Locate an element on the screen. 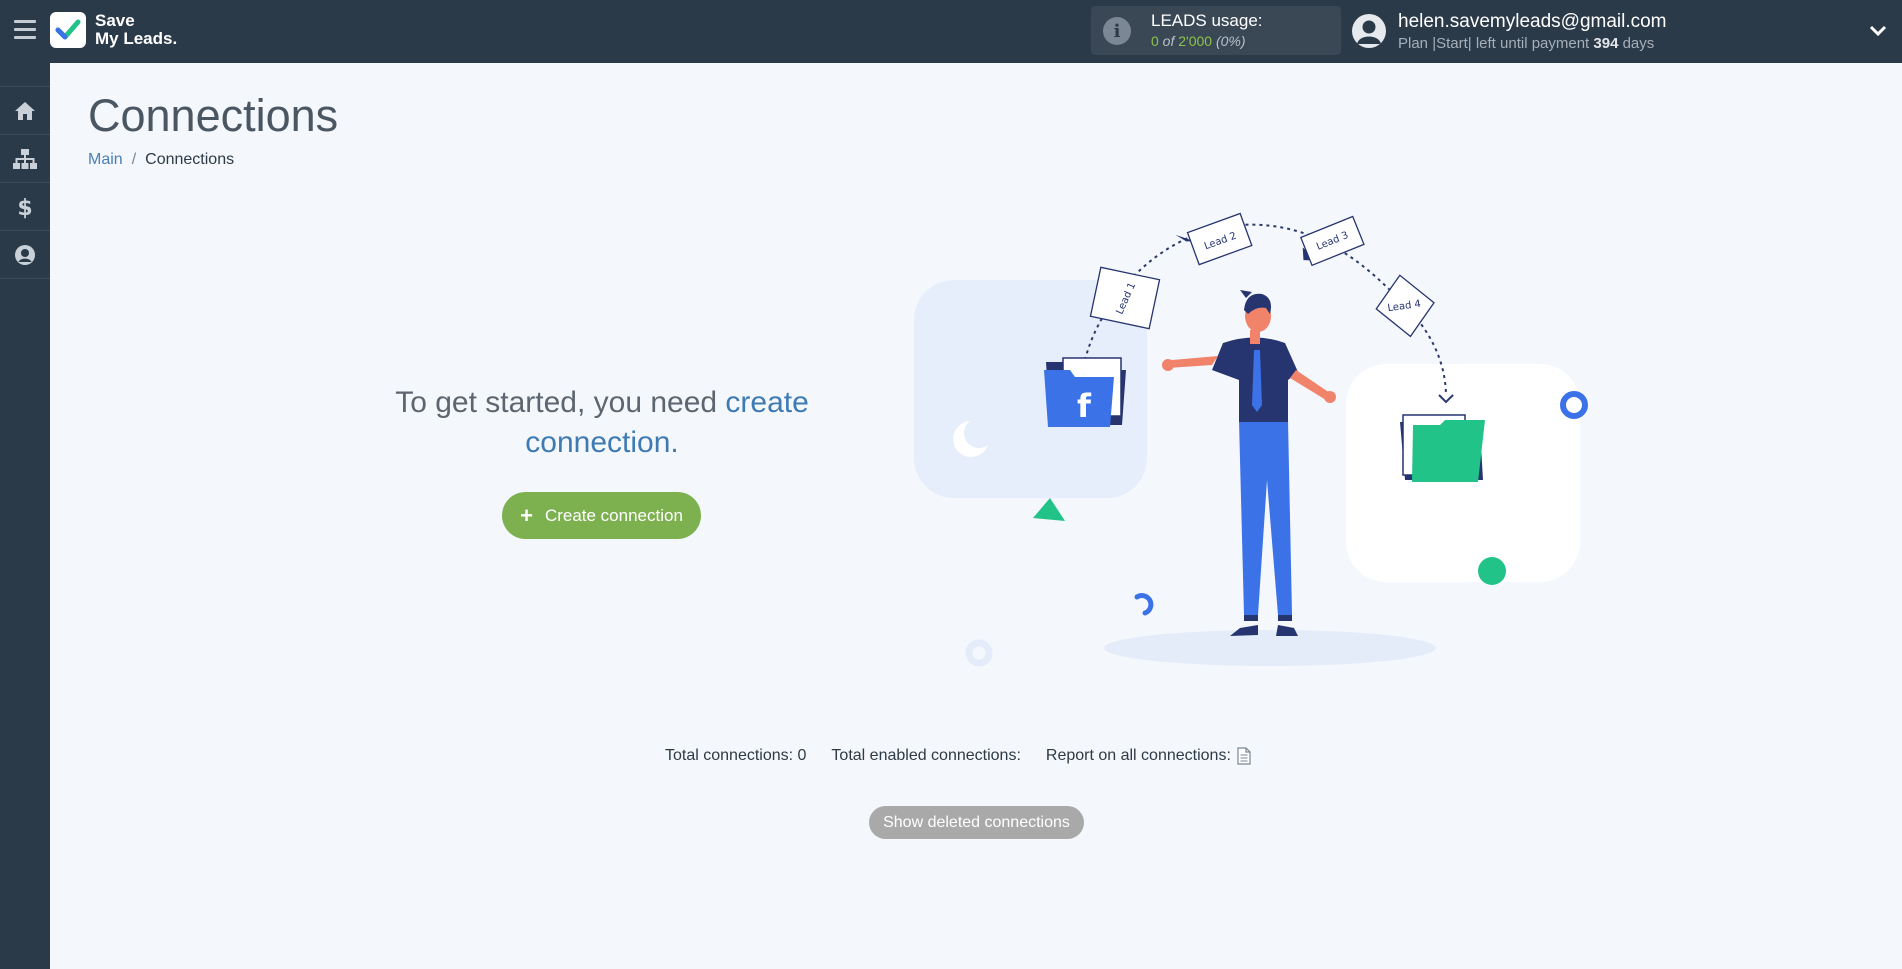 Image resolution: width=1902 pixels, height=969 pixels. logo: Save My Leads. is located at coordinates (113, 30).